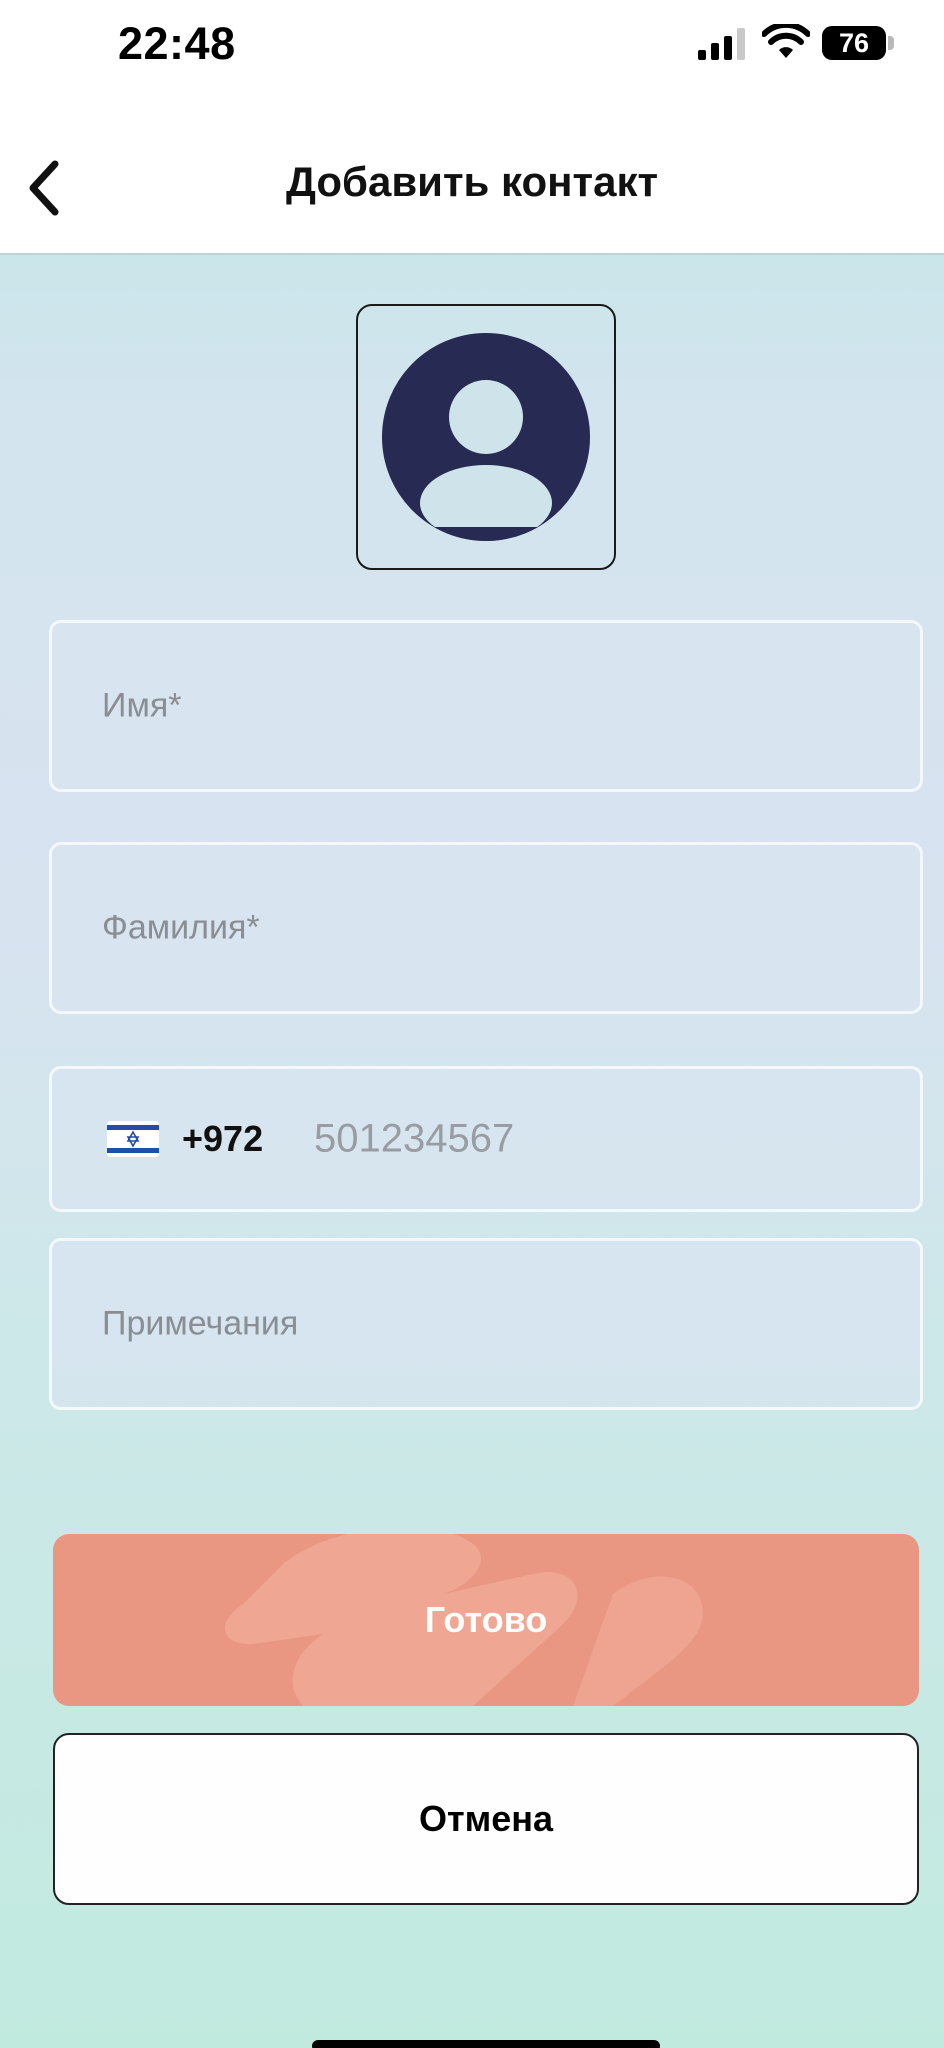 The image size is (944, 2048). What do you see at coordinates (486, 928) in the screenshot?
I see `last-name-field: Фамилия*` at bounding box center [486, 928].